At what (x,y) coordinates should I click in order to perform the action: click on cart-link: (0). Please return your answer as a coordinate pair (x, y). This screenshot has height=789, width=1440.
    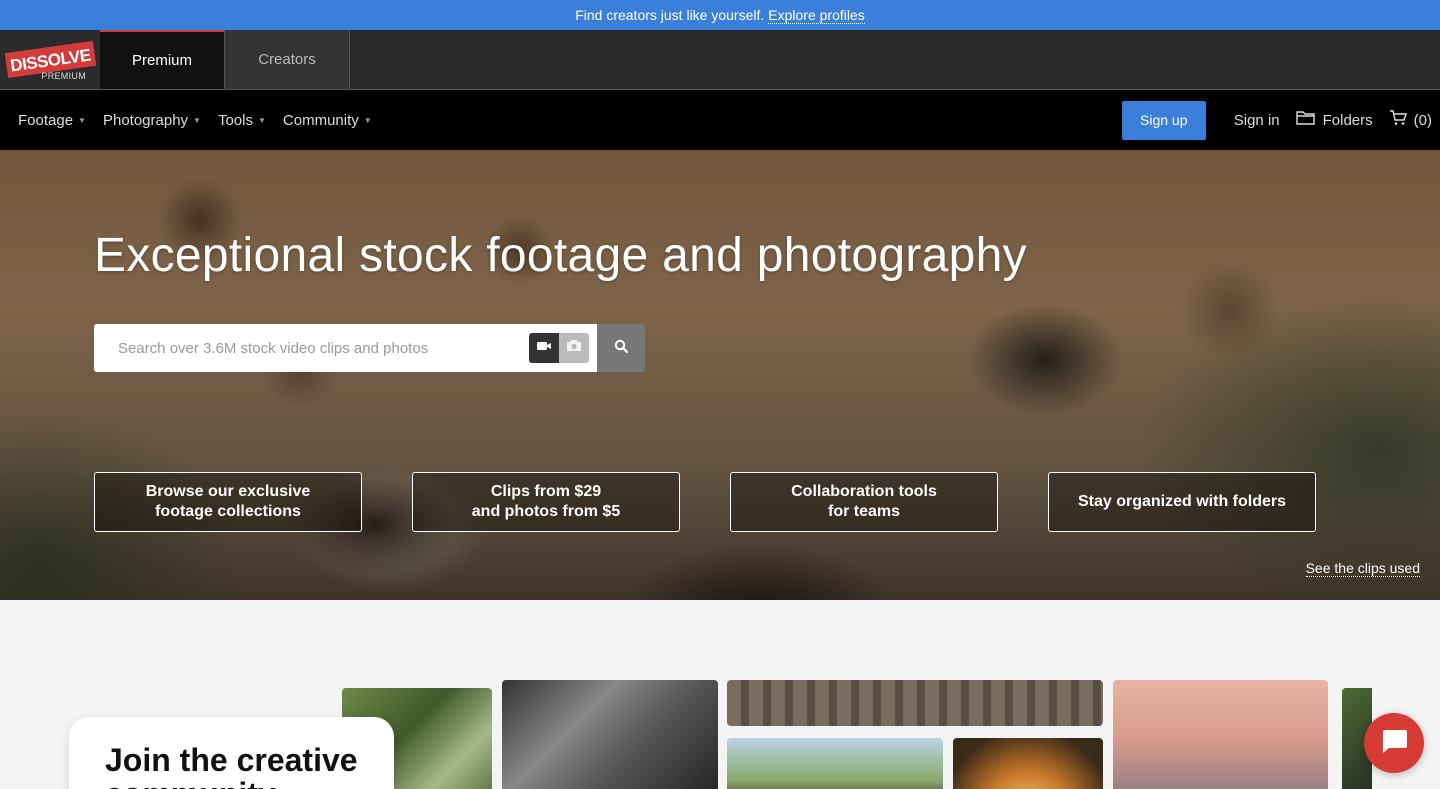
    Looking at the image, I should click on (1410, 120).